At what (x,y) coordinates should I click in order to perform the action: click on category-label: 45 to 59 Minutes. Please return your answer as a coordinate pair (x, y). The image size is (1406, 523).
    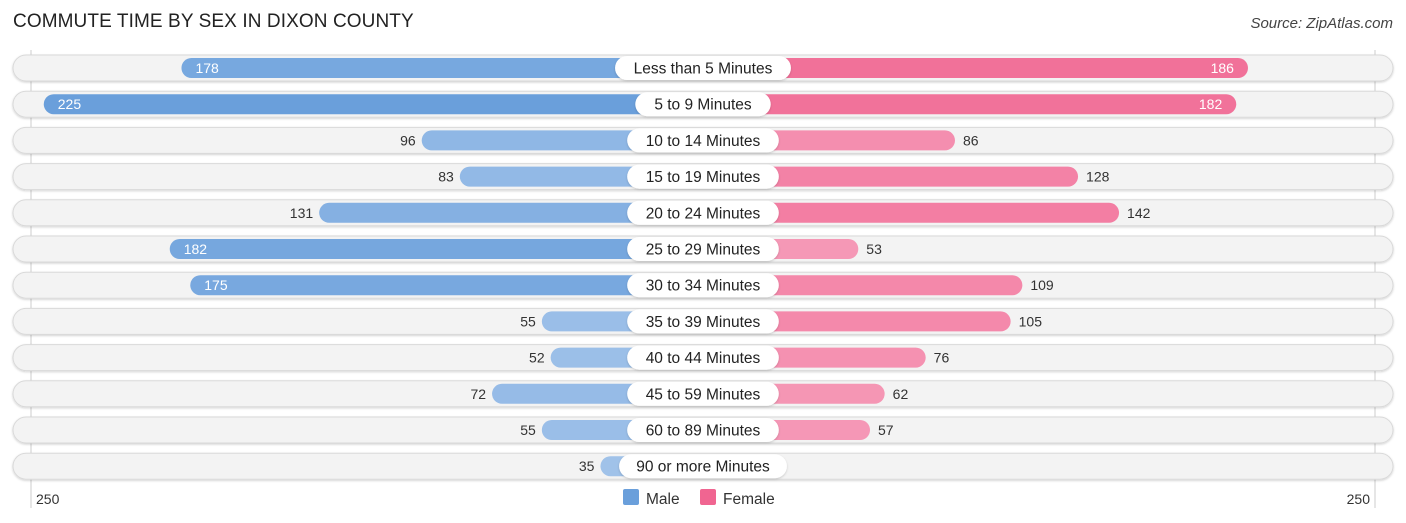
    Looking at the image, I should click on (703, 394).